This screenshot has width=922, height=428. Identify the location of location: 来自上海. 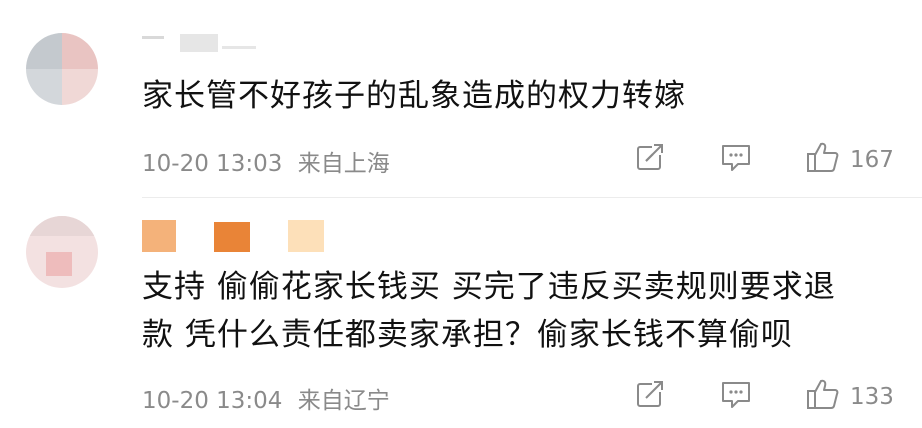
(343, 164).